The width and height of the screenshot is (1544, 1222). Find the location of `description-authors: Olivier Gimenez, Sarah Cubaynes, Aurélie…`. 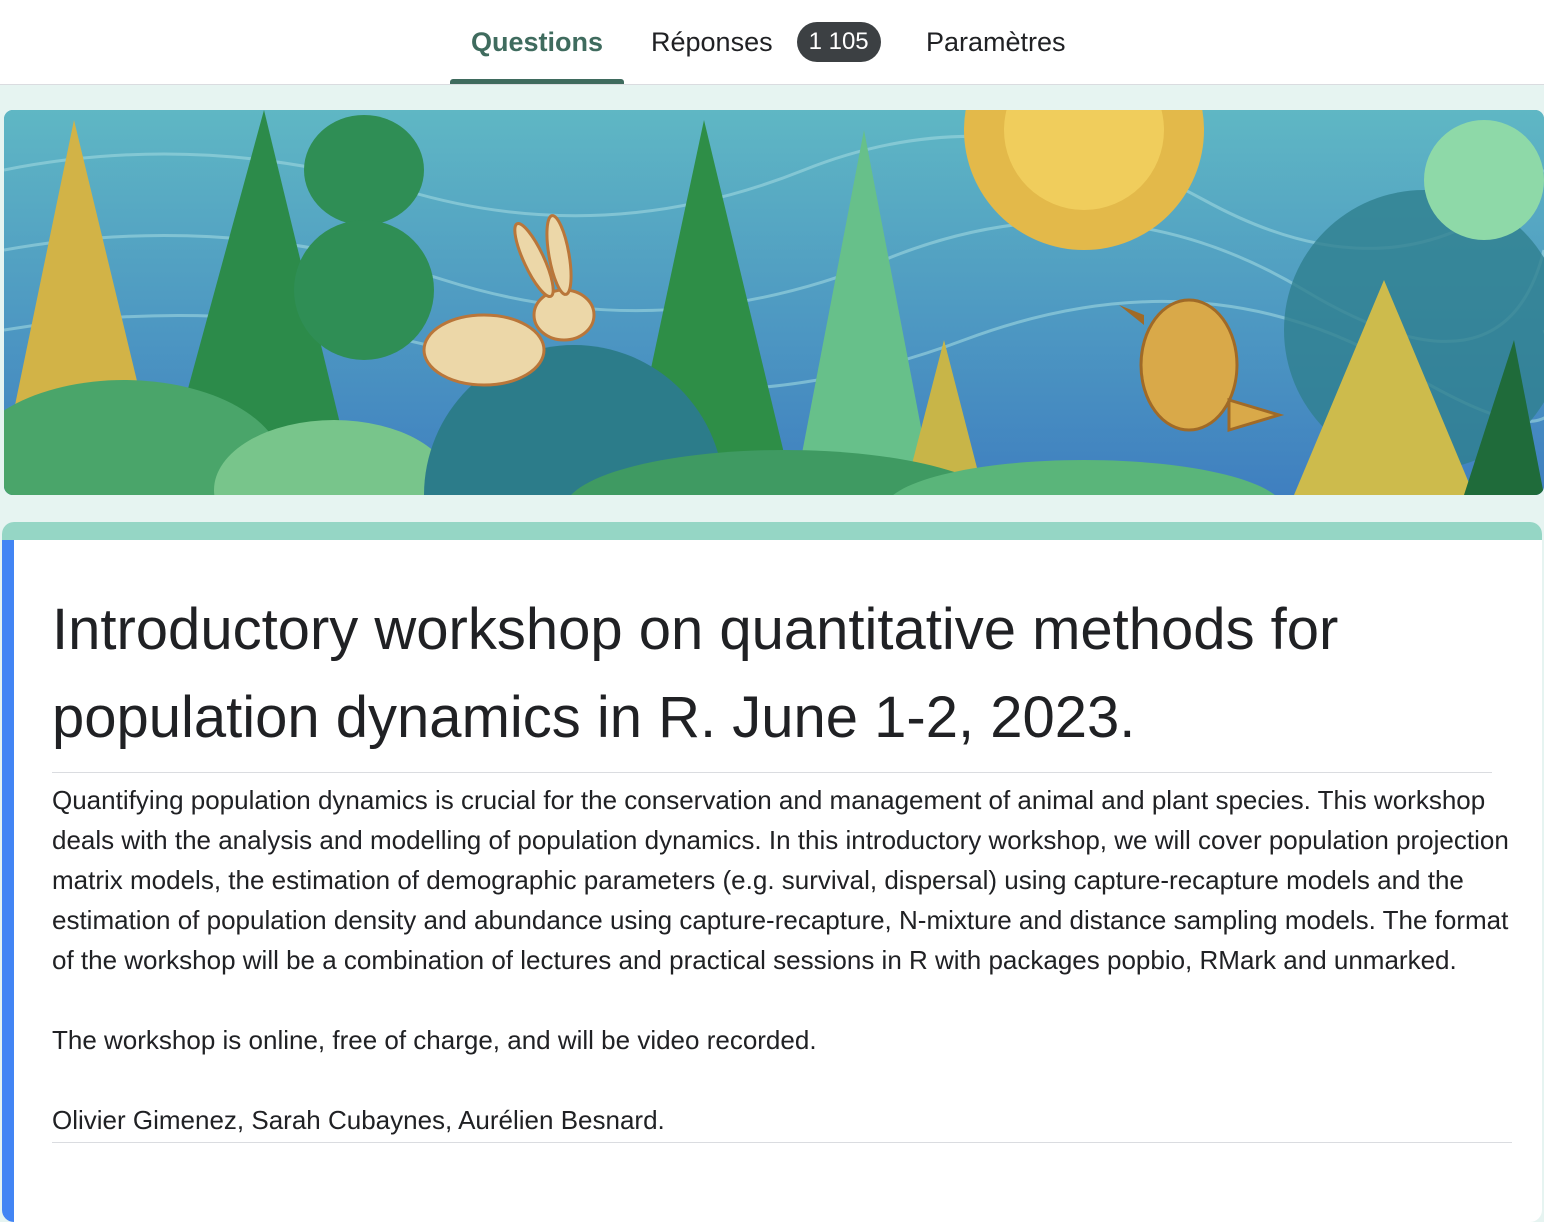

description-authors: Olivier Gimenez, Sarah Cubaynes, Aurélie… is located at coordinates (358, 1120).